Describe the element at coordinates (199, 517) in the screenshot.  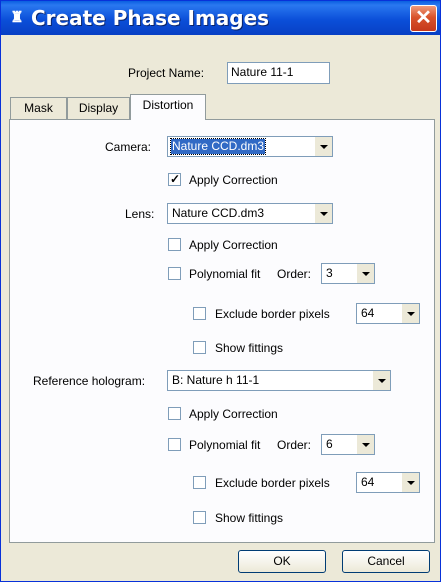
I see `reference-show-fittings-checkbox` at that location.